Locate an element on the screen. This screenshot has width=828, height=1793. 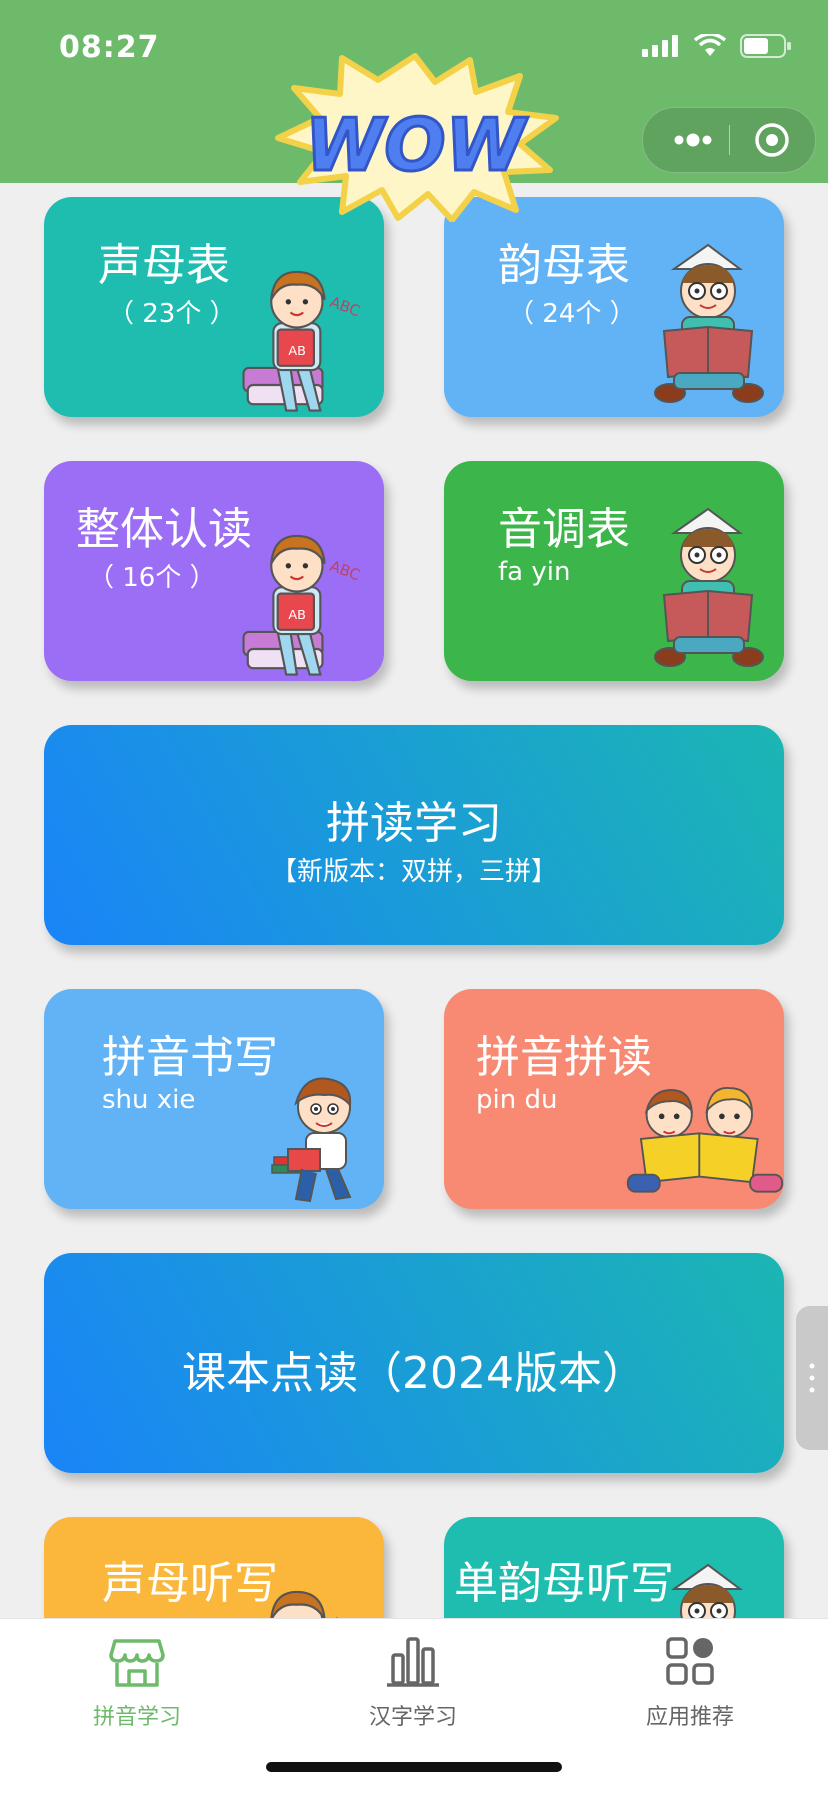
vertical-dots-icon is located at coordinates (812, 1378).